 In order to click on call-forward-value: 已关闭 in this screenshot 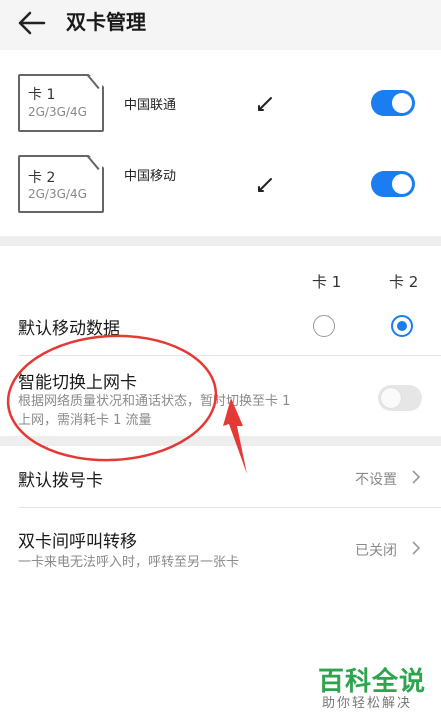, I will do `click(376, 550)`.